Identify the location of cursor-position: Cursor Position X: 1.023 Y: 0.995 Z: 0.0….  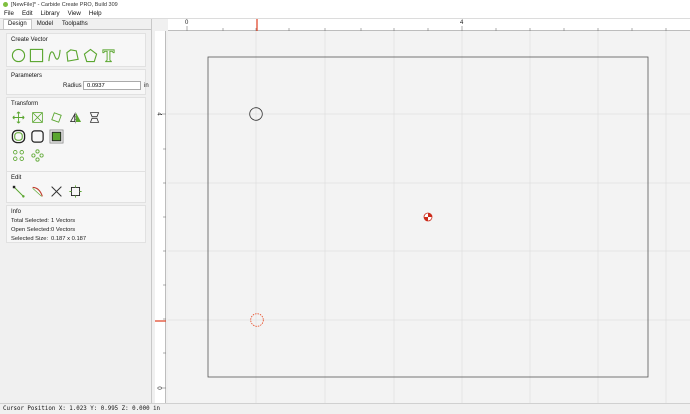
(82, 409).